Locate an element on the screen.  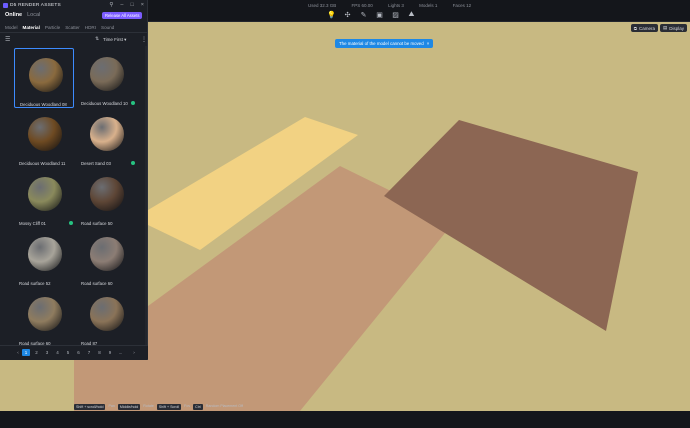
material-card: Mossy Cliff 01 is located at coordinates (44, 198).